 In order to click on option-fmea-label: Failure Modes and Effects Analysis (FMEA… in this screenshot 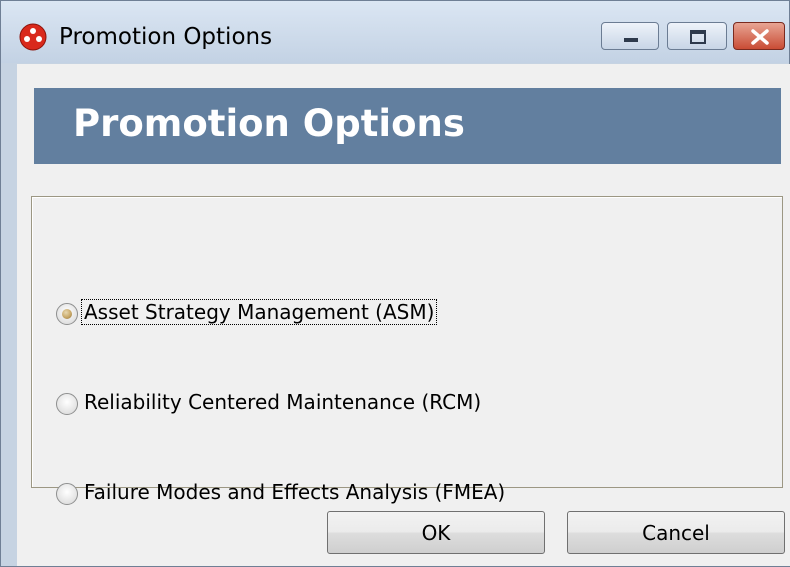, I will do `click(294, 492)`.